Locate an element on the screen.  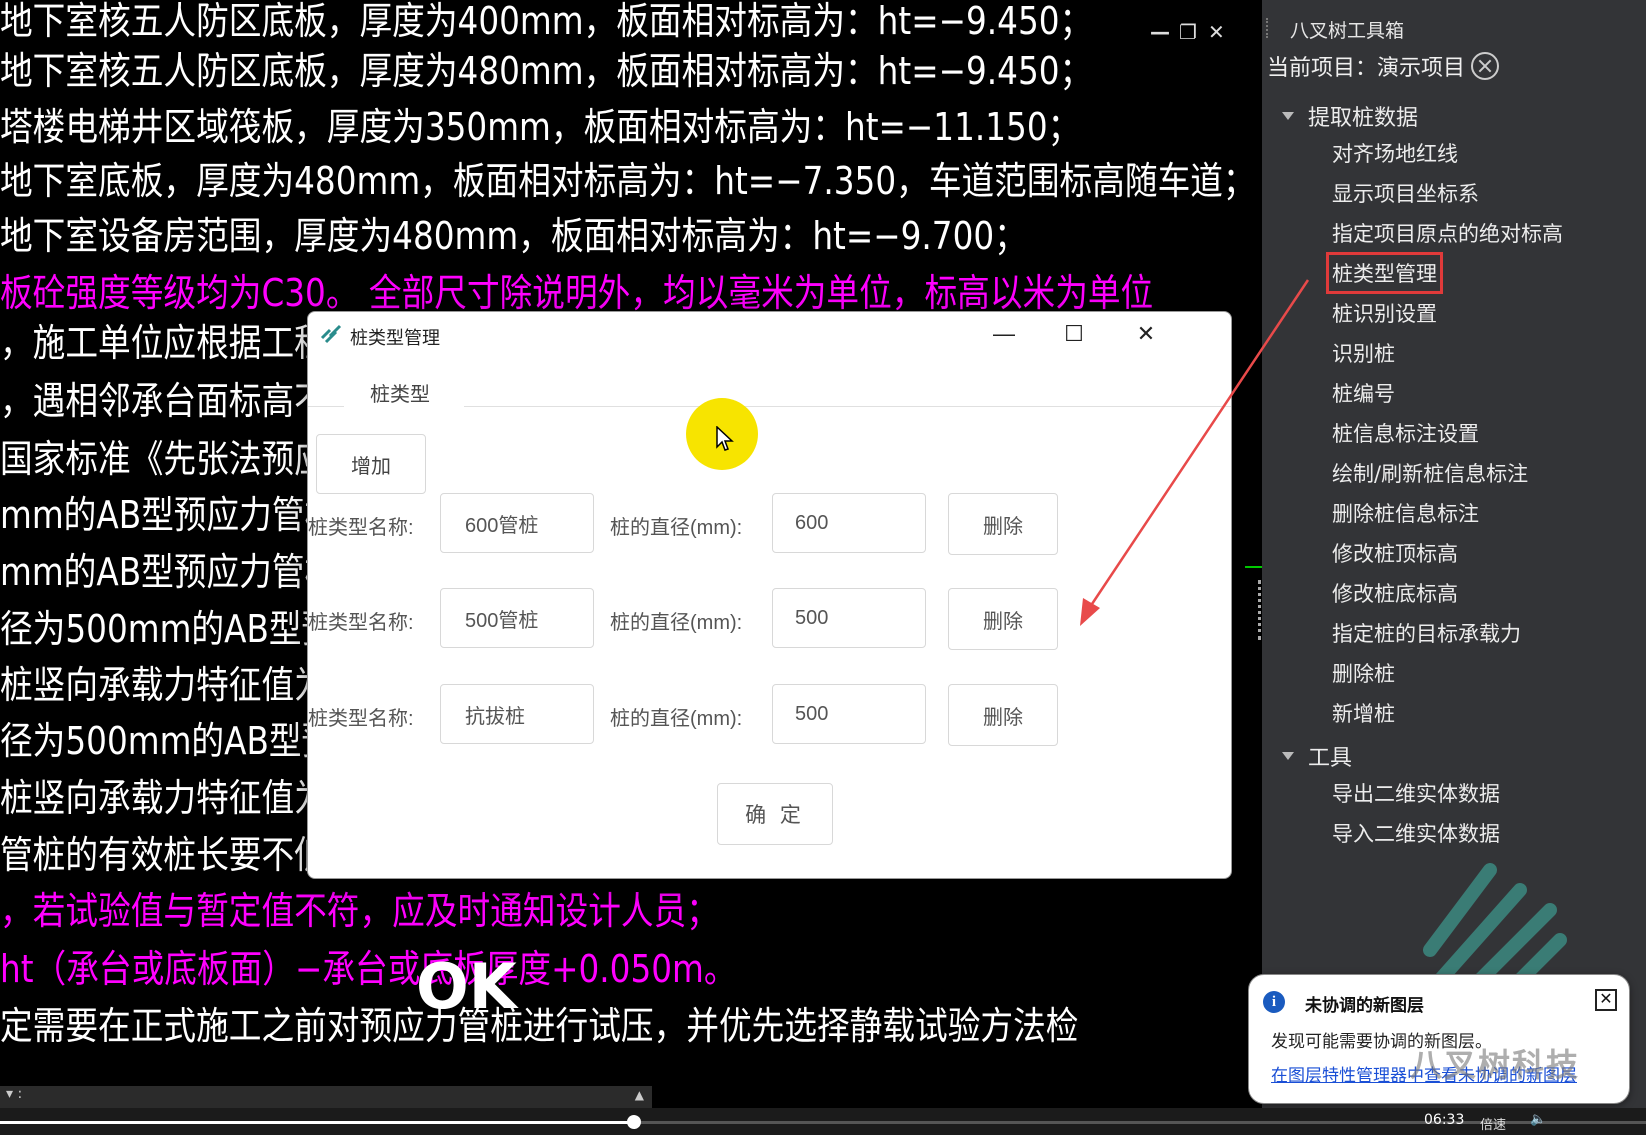
tab-pile-type: 桩类型 is located at coordinates (400, 392).